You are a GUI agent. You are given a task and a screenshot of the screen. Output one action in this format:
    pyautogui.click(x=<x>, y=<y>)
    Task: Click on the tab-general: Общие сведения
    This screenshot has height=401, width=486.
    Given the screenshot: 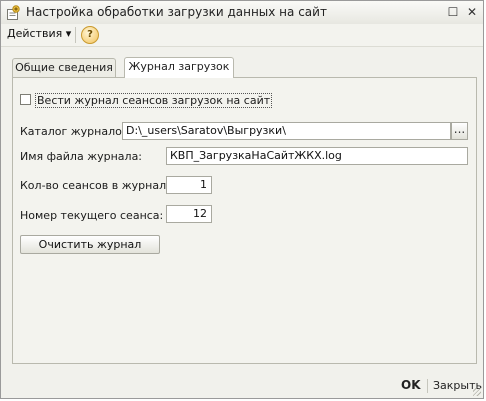 What is the action you would take?
    pyautogui.click(x=64, y=67)
    